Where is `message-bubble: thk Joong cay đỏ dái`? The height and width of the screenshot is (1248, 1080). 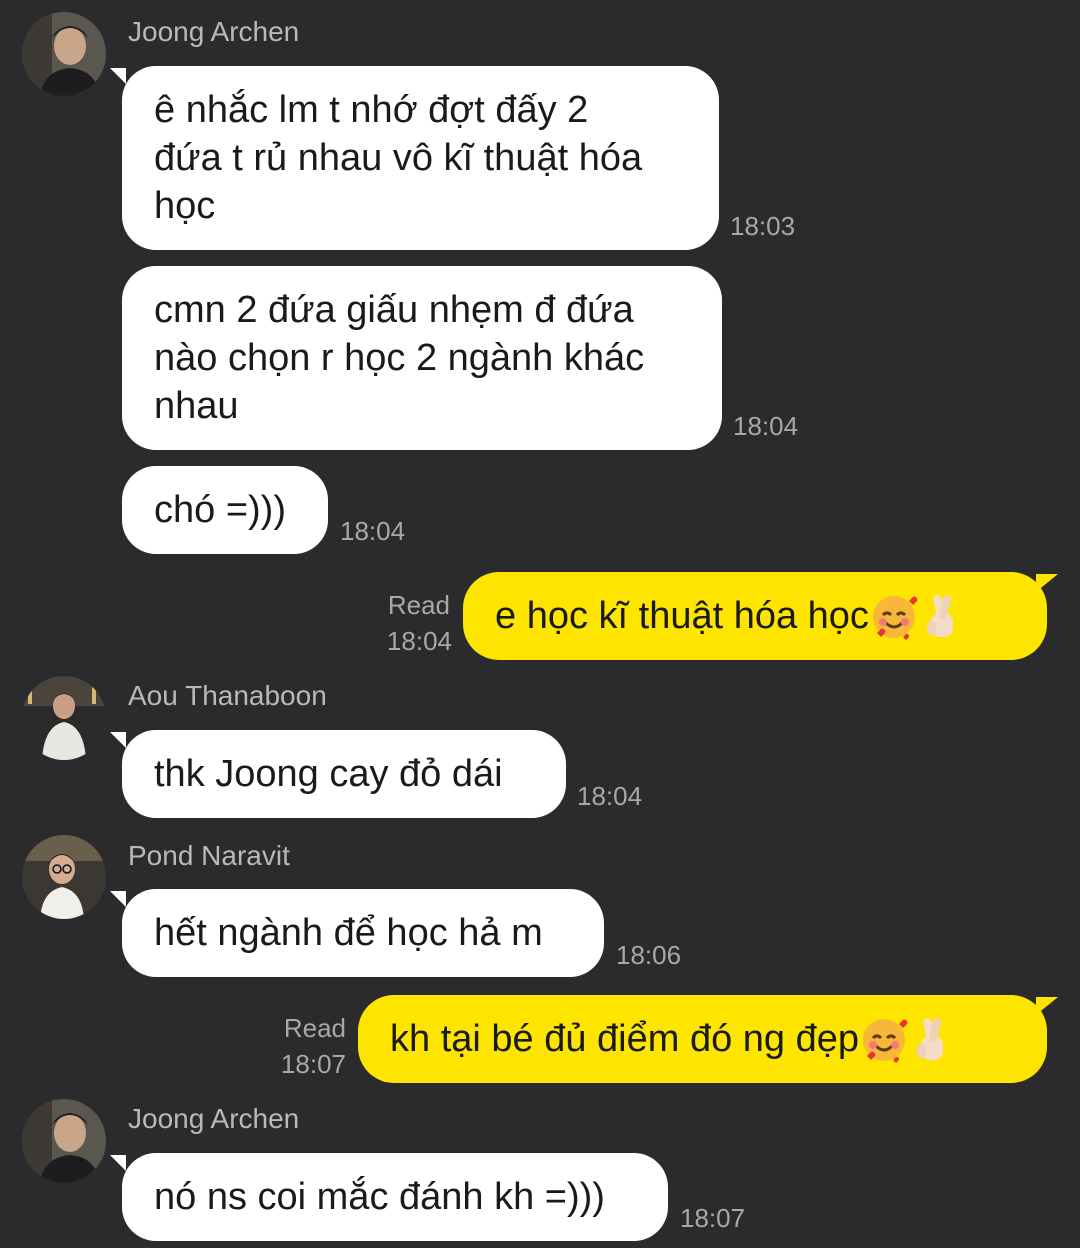
message-bubble: thk Joong cay đỏ dái is located at coordinates (344, 774).